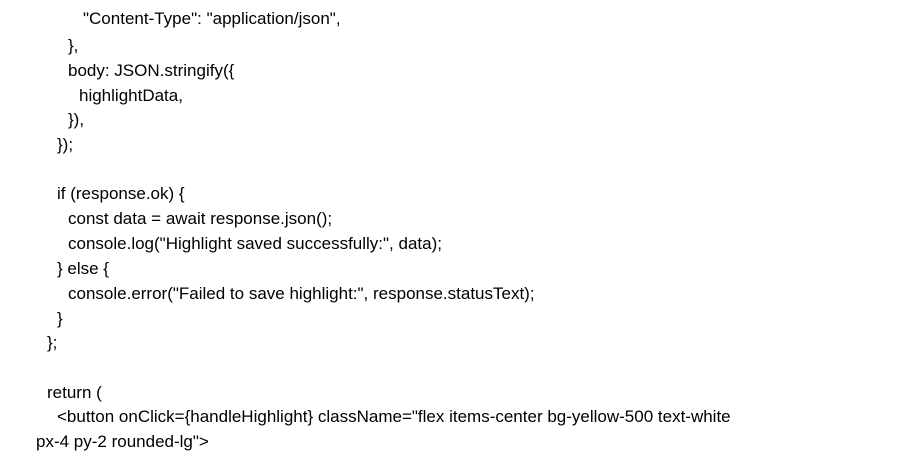 The height and width of the screenshot is (454, 918). Describe the element at coordinates (74, 392) in the screenshot. I see `code-line-14: return (` at that location.